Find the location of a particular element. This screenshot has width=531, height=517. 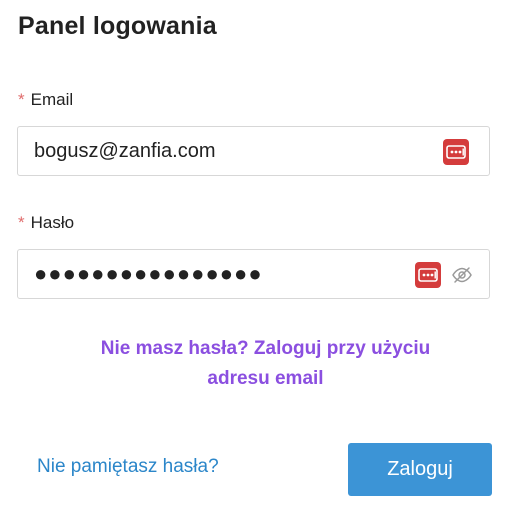

email-label: * Email is located at coordinates (45, 100).